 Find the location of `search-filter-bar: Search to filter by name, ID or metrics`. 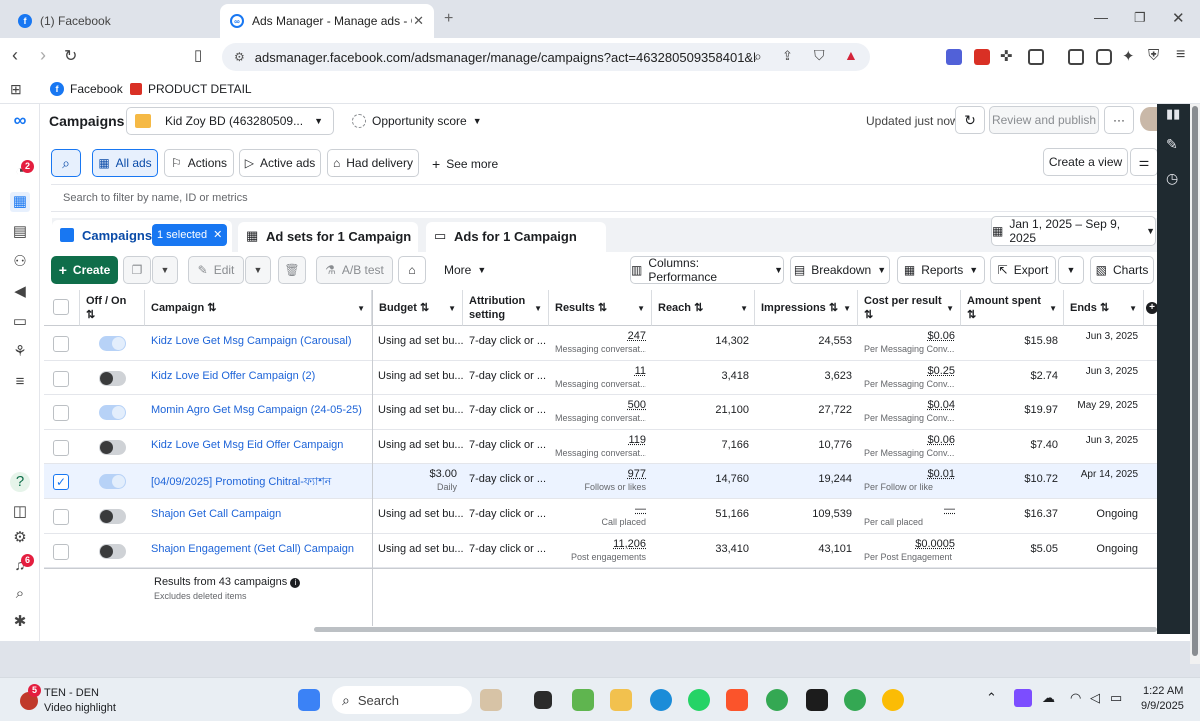

search-filter-bar: Search to filter by name, ID or metrics is located at coordinates (604, 198).